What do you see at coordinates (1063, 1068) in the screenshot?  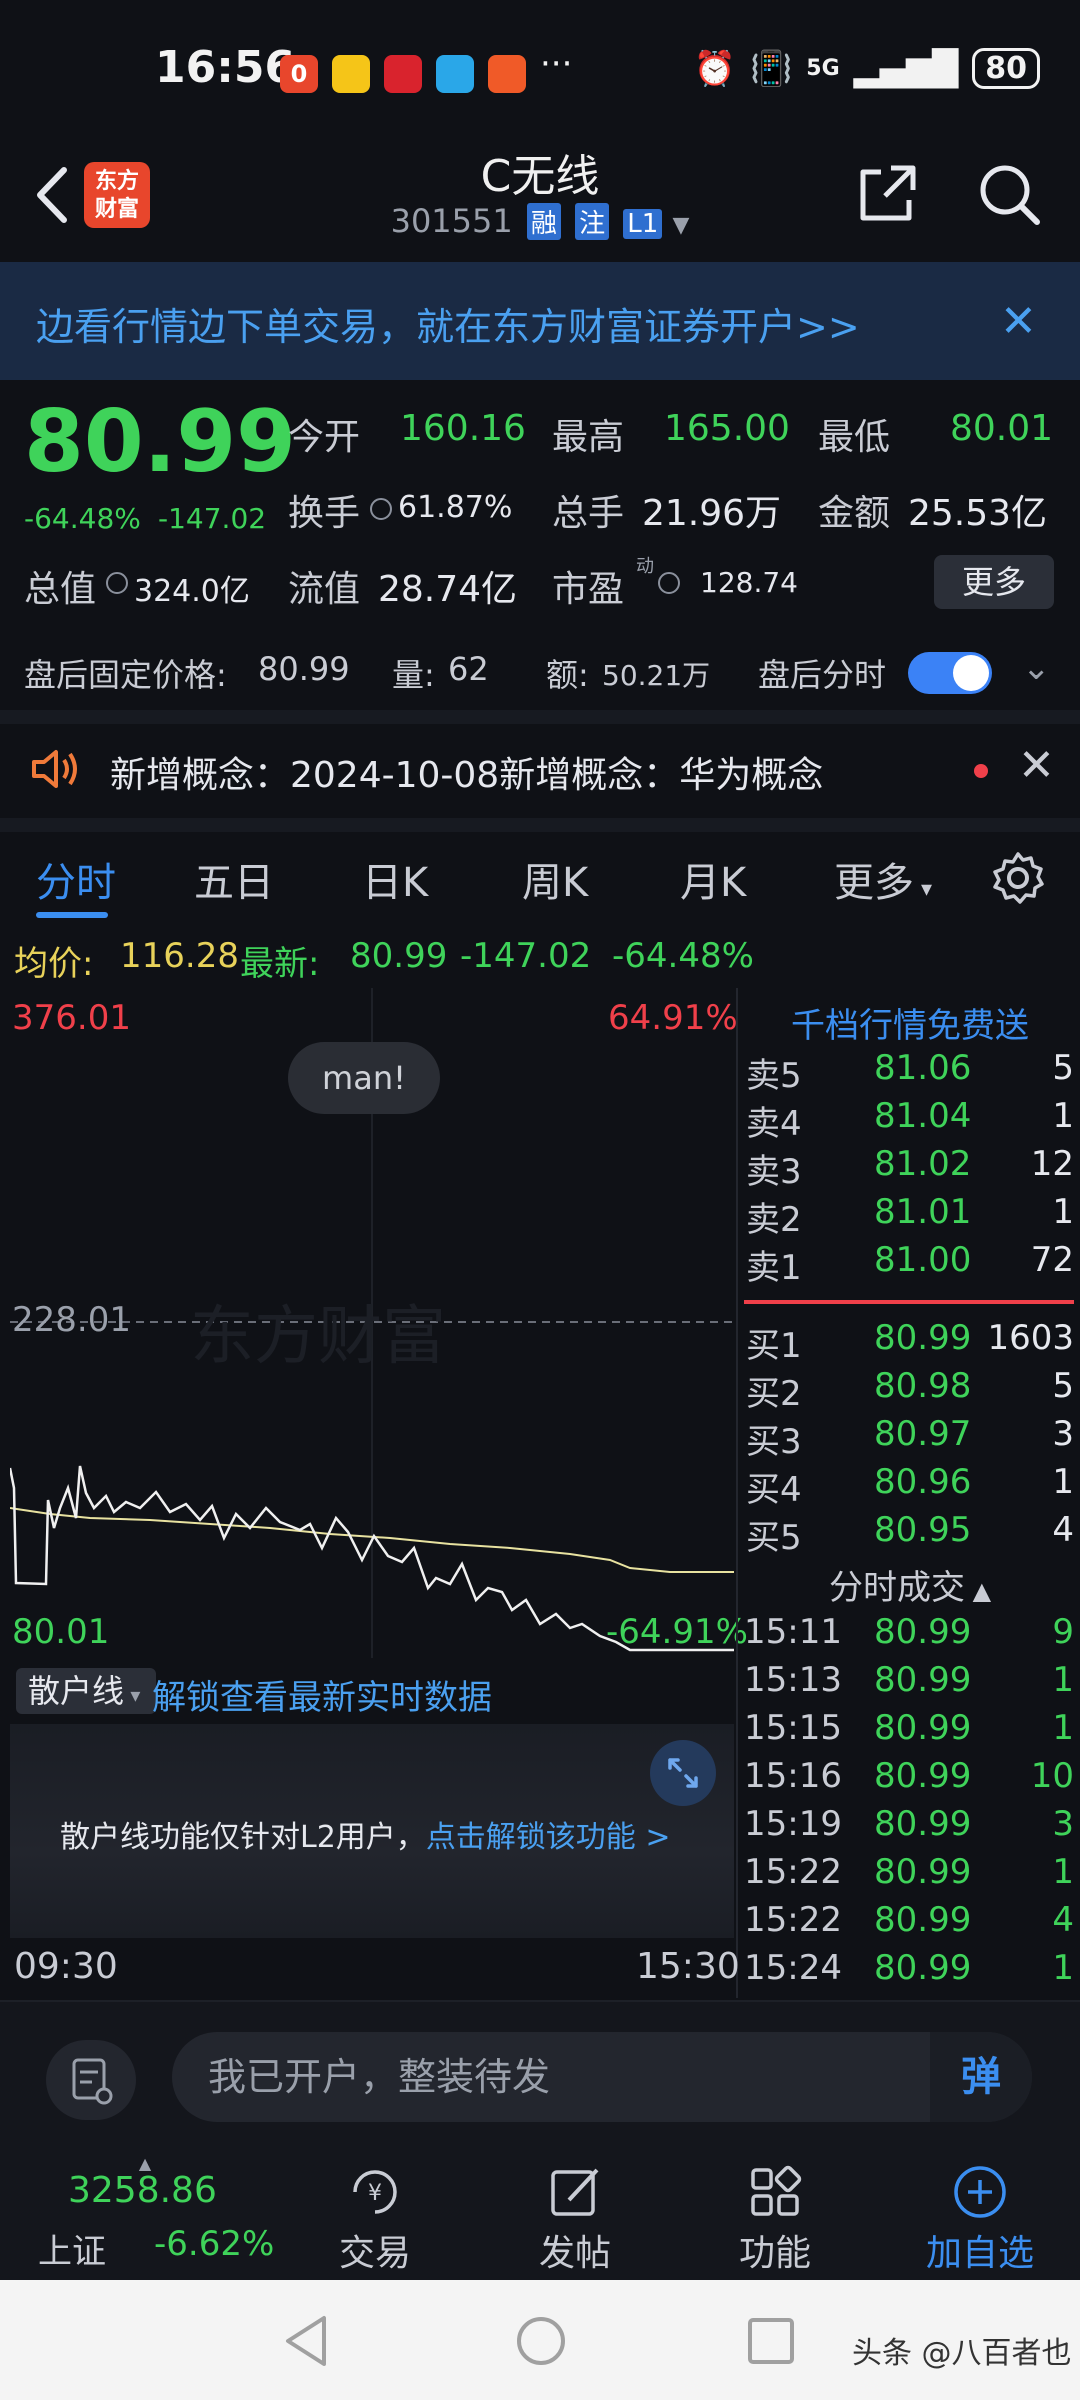 I see `ask-volume: 5` at bounding box center [1063, 1068].